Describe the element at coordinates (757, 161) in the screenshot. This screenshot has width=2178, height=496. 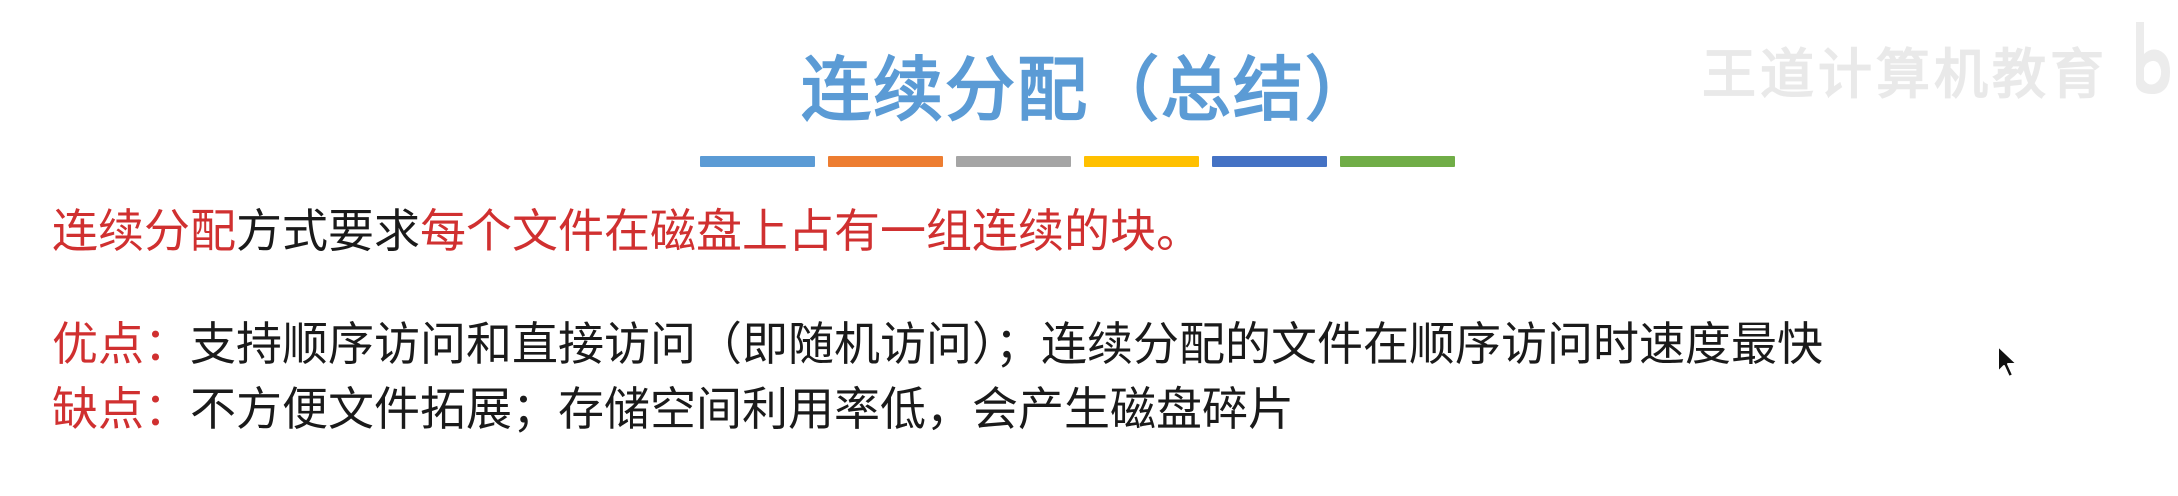
I see `divider-bar-blue` at that location.